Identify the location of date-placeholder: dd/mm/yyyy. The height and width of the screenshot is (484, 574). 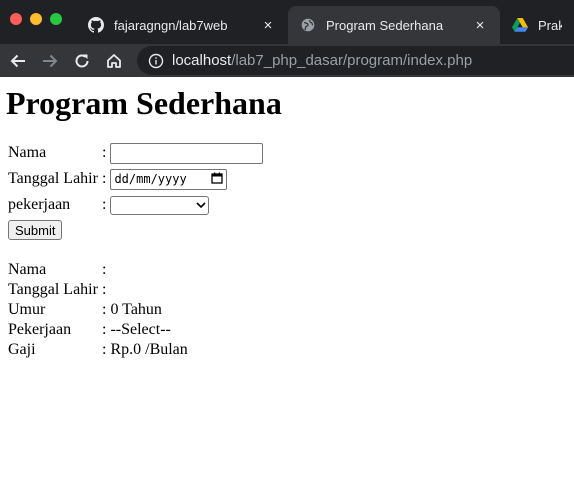
(150, 179).